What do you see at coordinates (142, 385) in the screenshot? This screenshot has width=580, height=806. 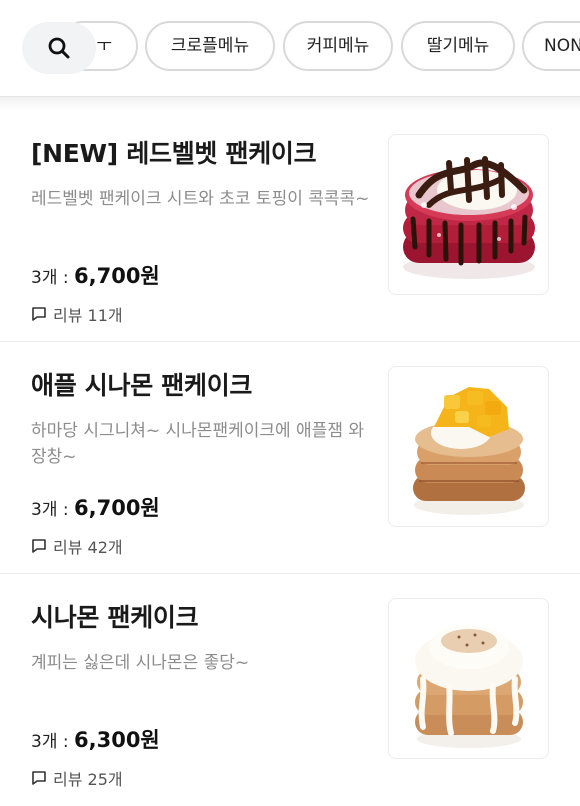 I see `menu-item-title: 애플 시나몬 팬케이크` at bounding box center [142, 385].